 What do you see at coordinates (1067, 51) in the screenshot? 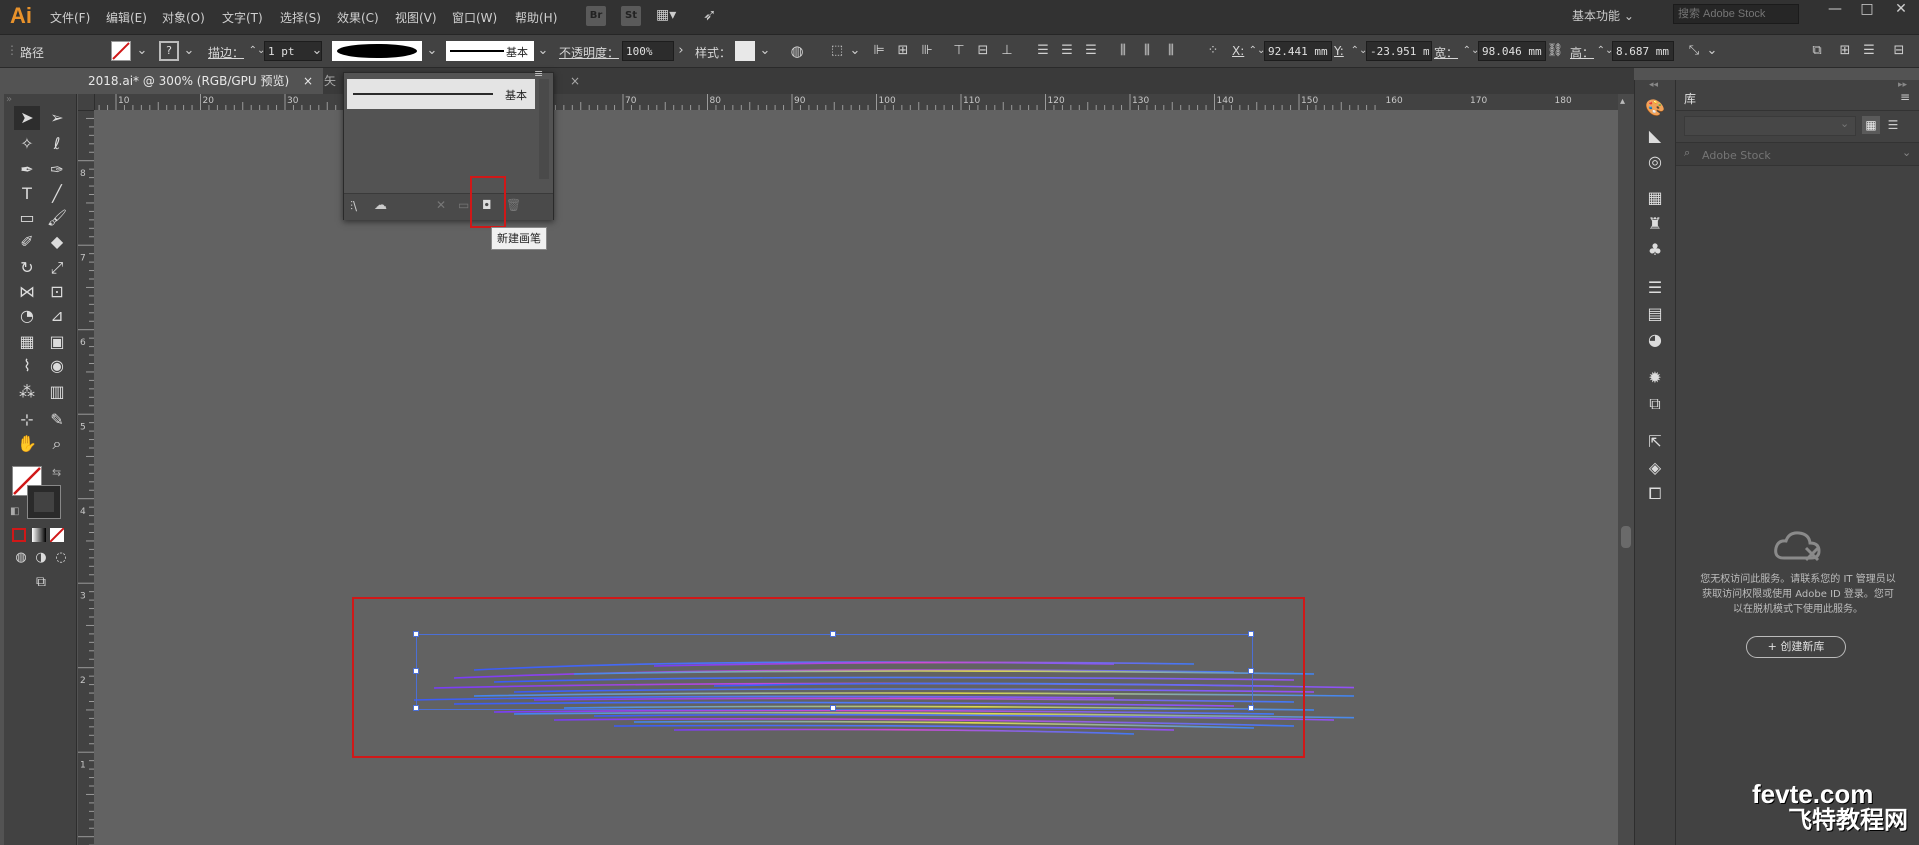
I see `distribute-vcenter-icon: ☰` at bounding box center [1067, 51].